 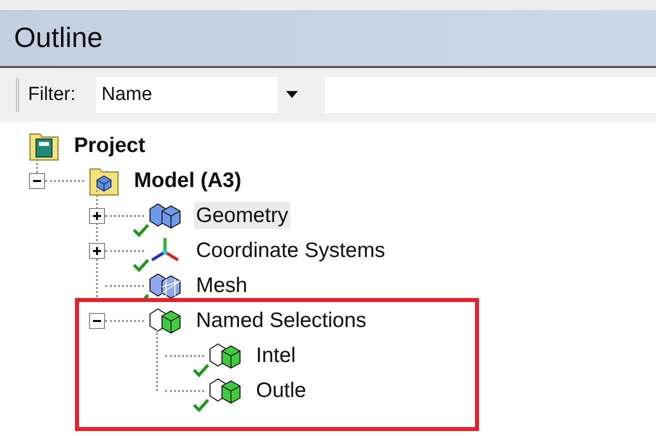 What do you see at coordinates (281, 390) in the screenshot?
I see `tree-item: Outle` at bounding box center [281, 390].